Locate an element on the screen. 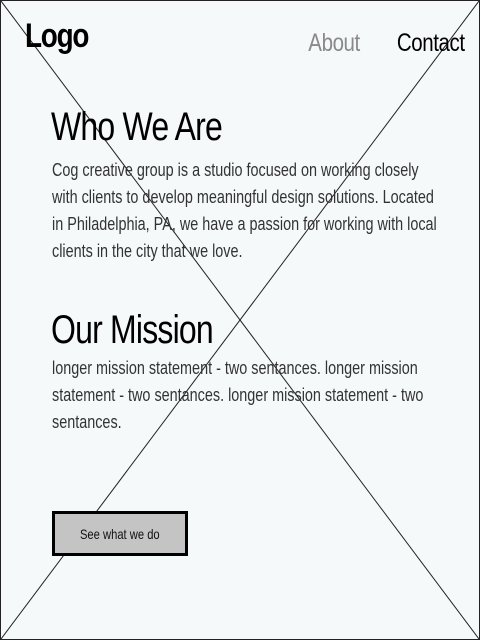 The image size is (480, 640). who-we-are-heading: Who We Are is located at coordinates (137, 127).